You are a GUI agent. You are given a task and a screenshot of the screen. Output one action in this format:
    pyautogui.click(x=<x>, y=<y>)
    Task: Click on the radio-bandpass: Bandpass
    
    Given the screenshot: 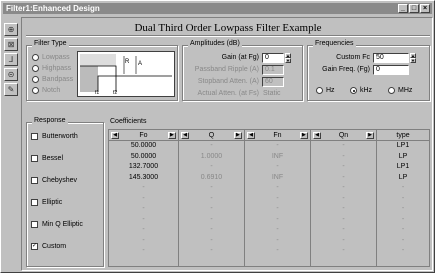 What is the action you would take?
    pyautogui.click(x=52, y=79)
    